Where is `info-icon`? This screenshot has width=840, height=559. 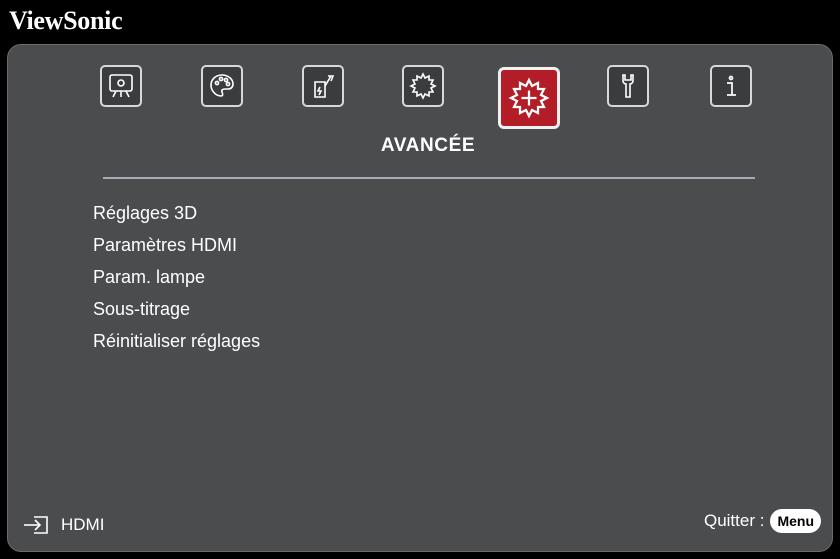 info-icon is located at coordinates (731, 85).